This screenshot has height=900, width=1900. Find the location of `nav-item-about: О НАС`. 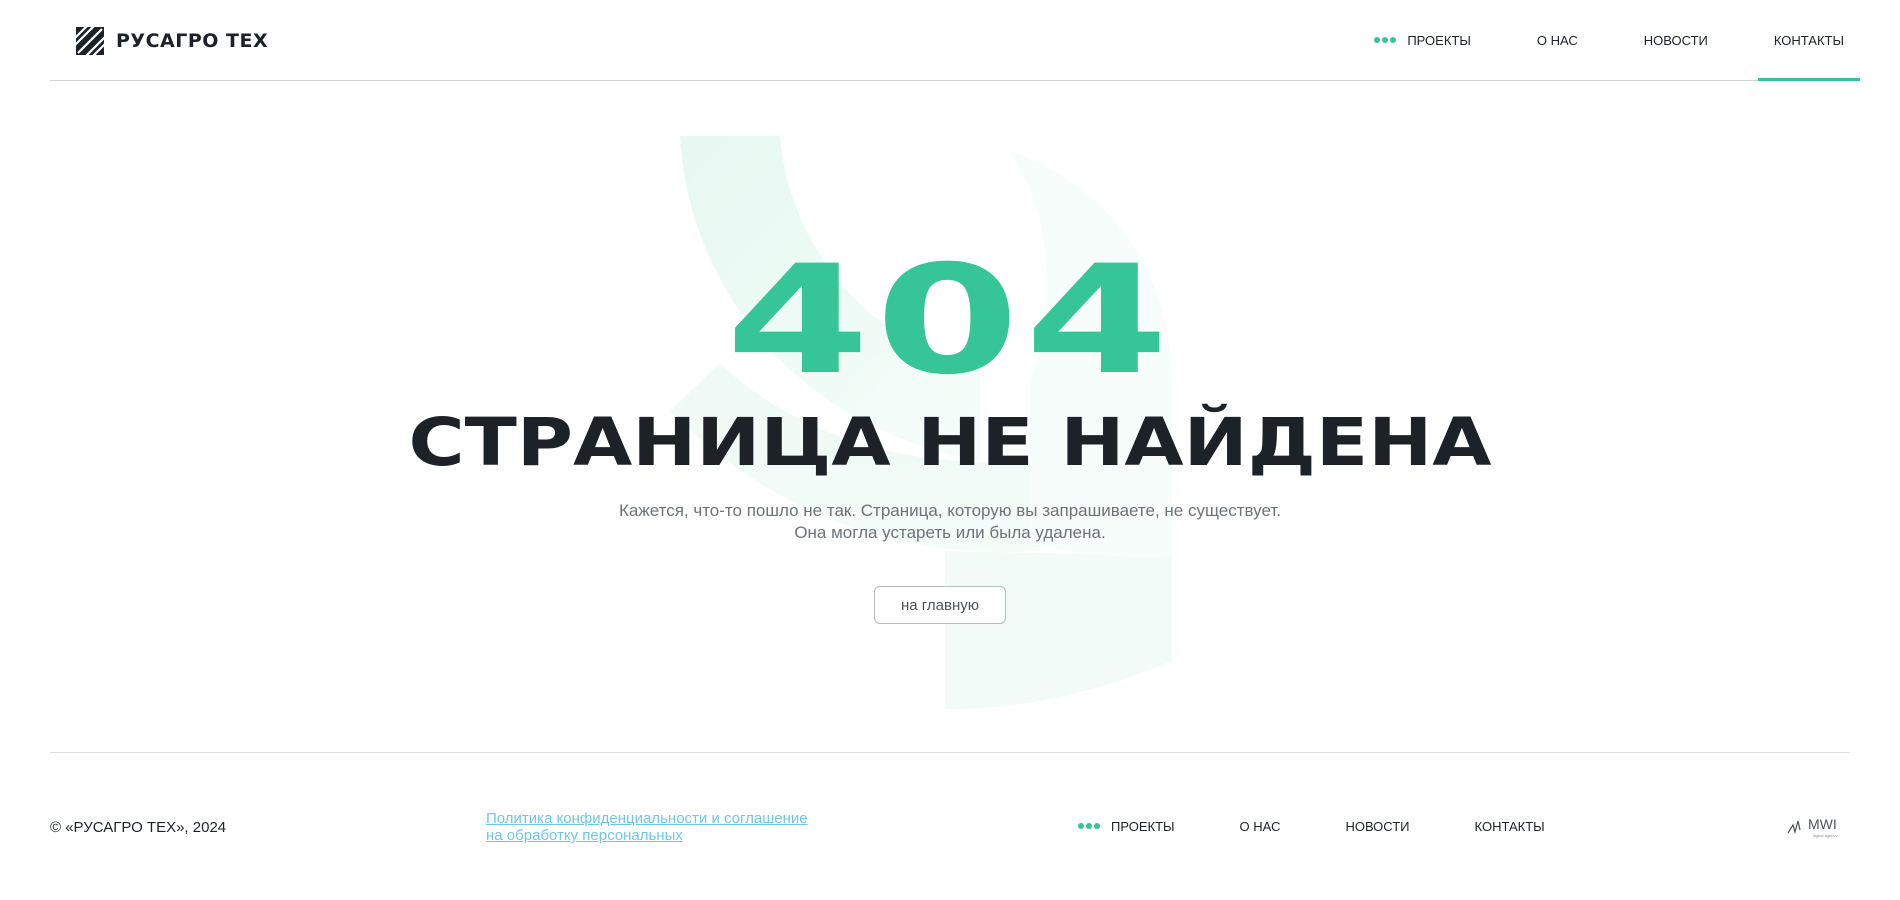

nav-item-about: О НАС is located at coordinates (1557, 40).